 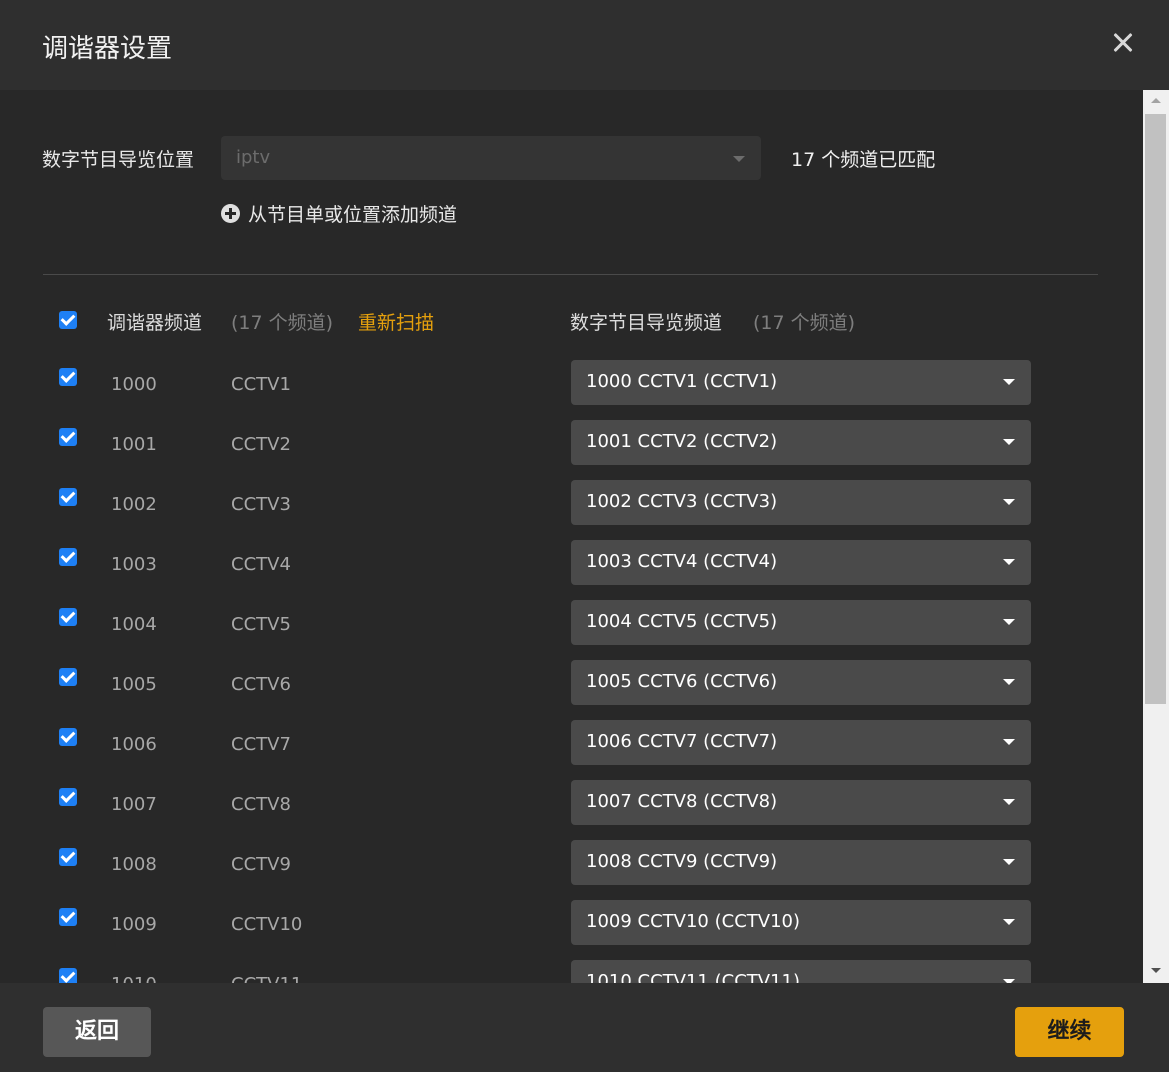 I want to click on back-button: 返回, so click(x=97, y=1032).